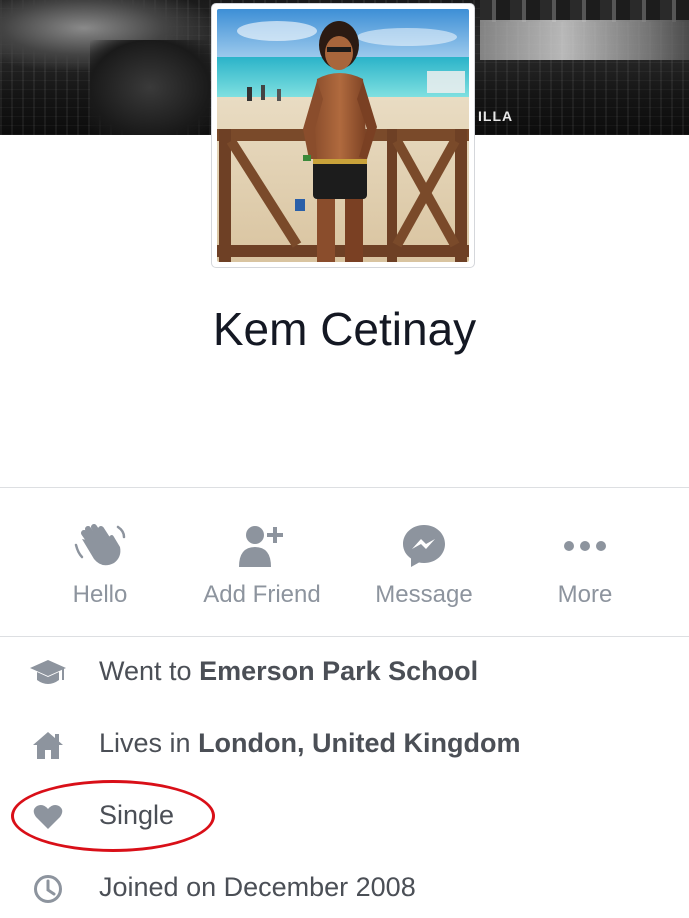 This screenshot has height=918, width=689. I want to click on graduation-cap-icon, so click(48, 673).